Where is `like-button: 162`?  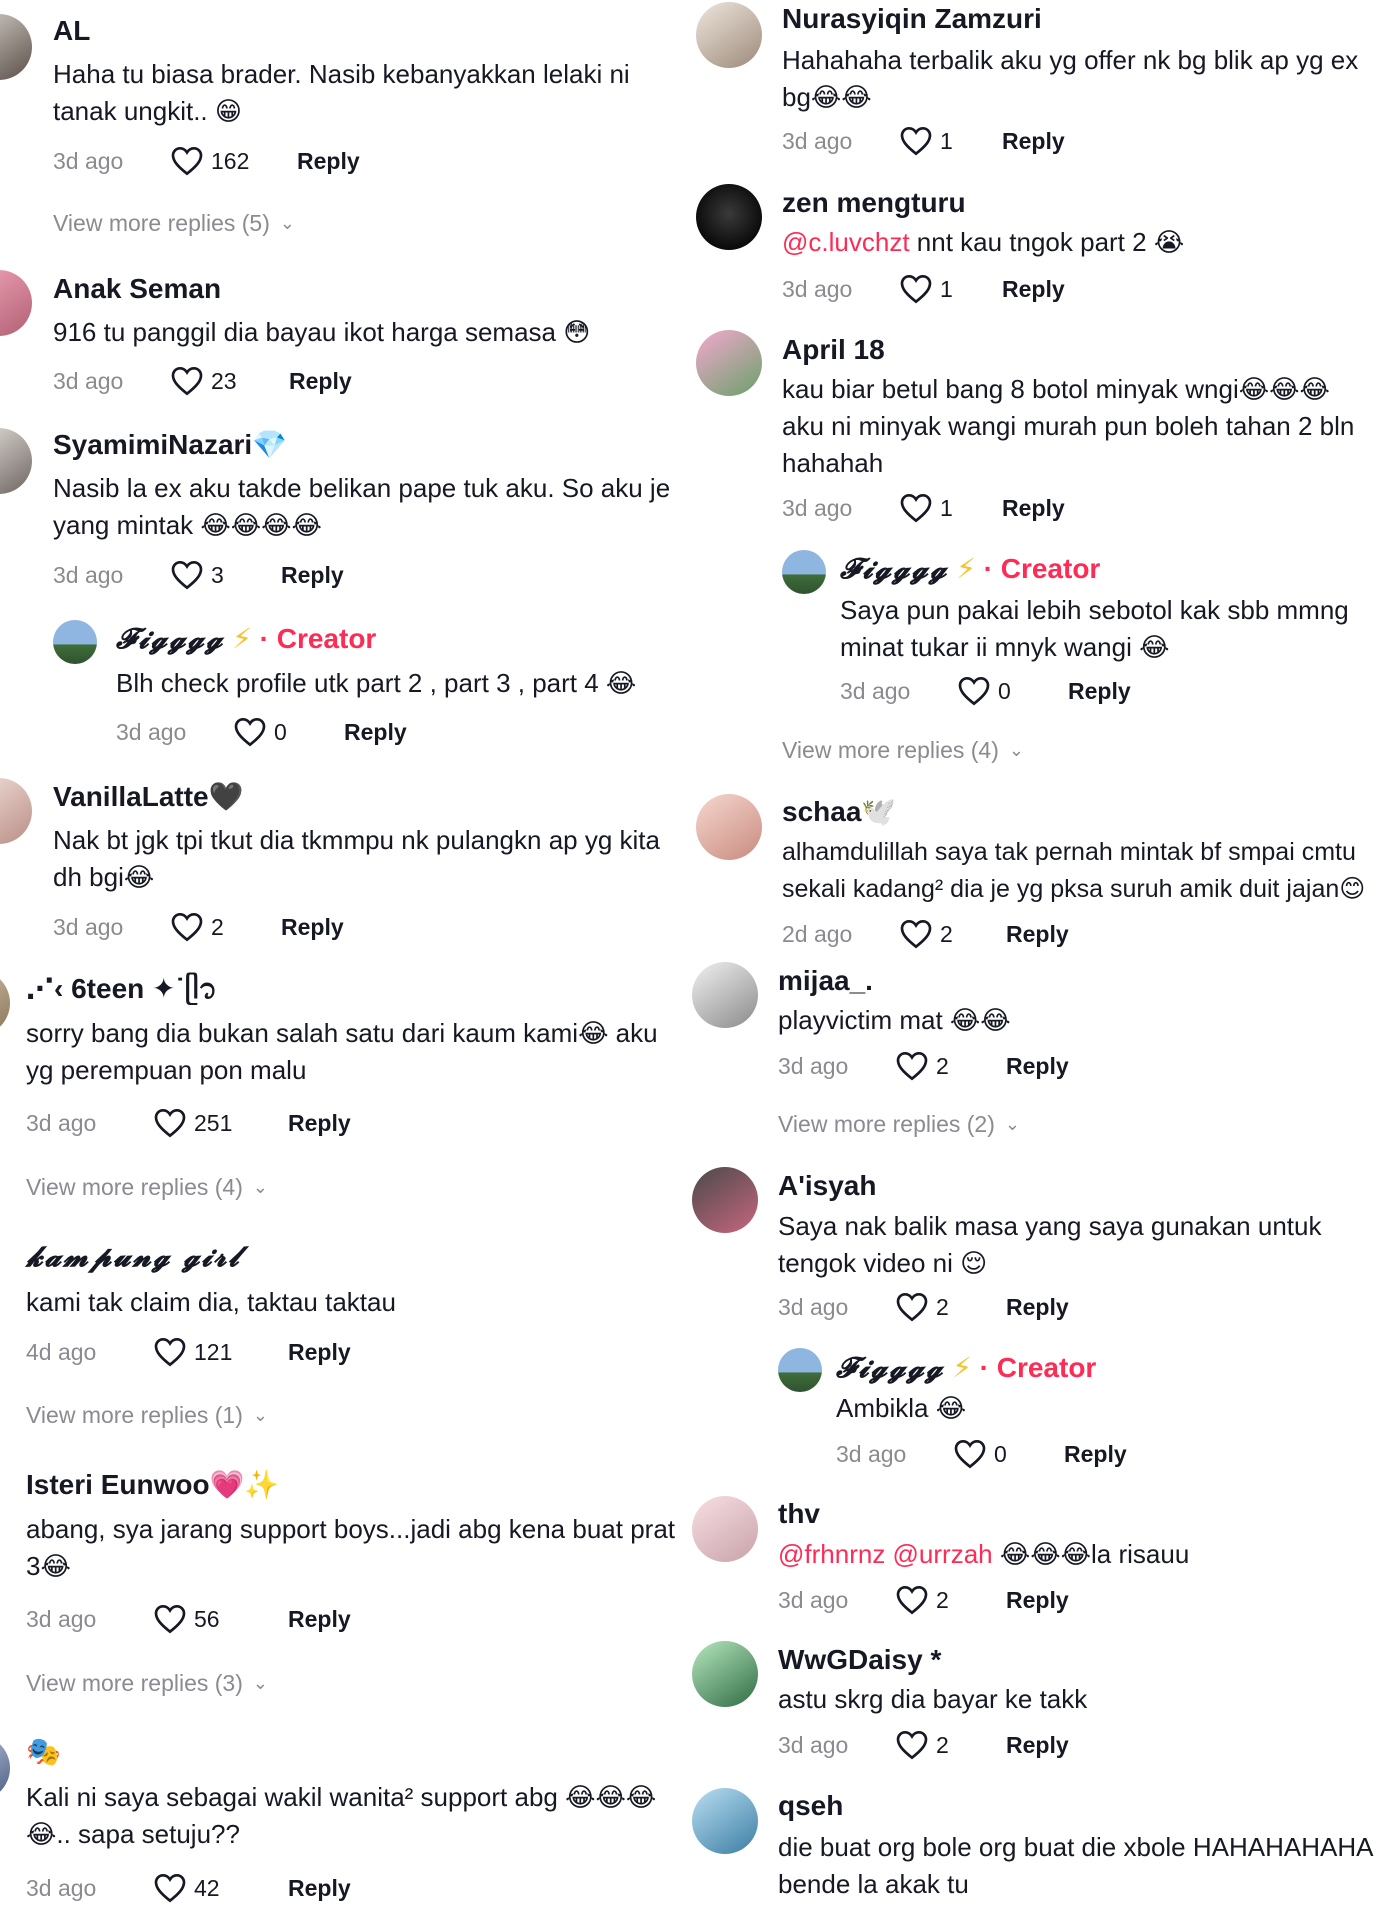 like-button: 162 is located at coordinates (219, 161).